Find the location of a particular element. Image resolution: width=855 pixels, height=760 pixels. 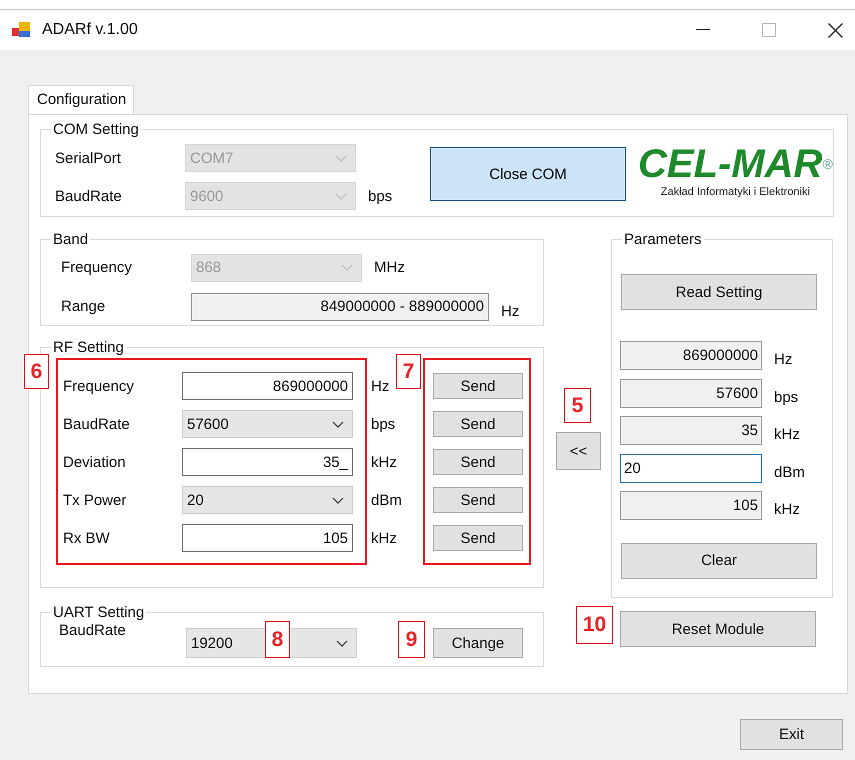

read-setting-button: Read Setting is located at coordinates (719, 292).